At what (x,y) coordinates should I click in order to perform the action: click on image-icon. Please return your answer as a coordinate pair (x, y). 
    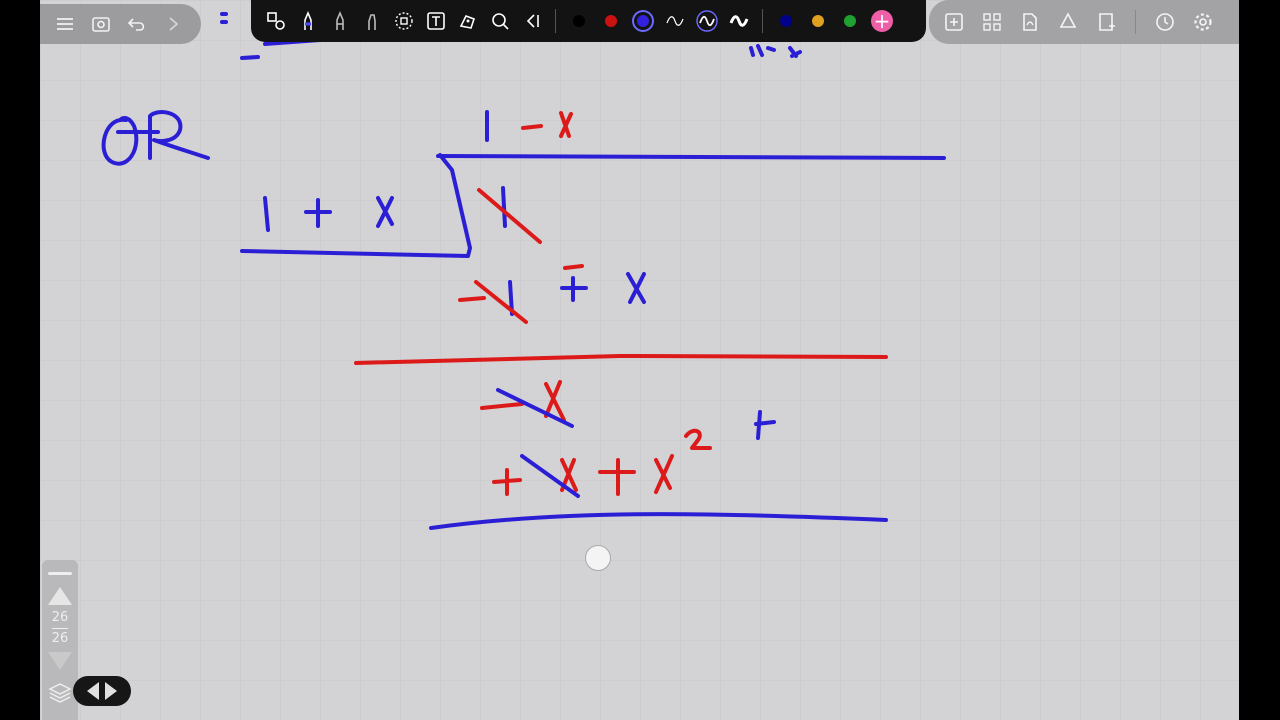
    Looking at the image, I should click on (468, 21).